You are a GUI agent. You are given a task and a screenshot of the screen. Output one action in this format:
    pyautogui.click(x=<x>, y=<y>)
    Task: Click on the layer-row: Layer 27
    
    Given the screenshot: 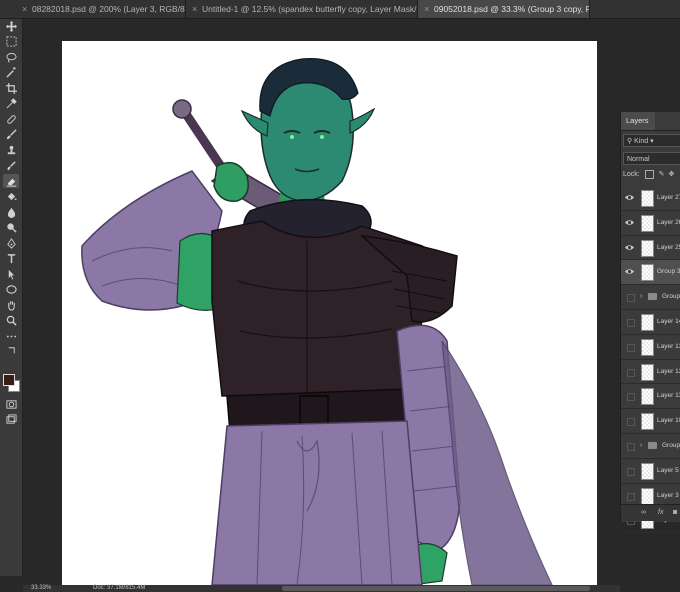 What is the action you would take?
    pyautogui.click(x=650, y=198)
    